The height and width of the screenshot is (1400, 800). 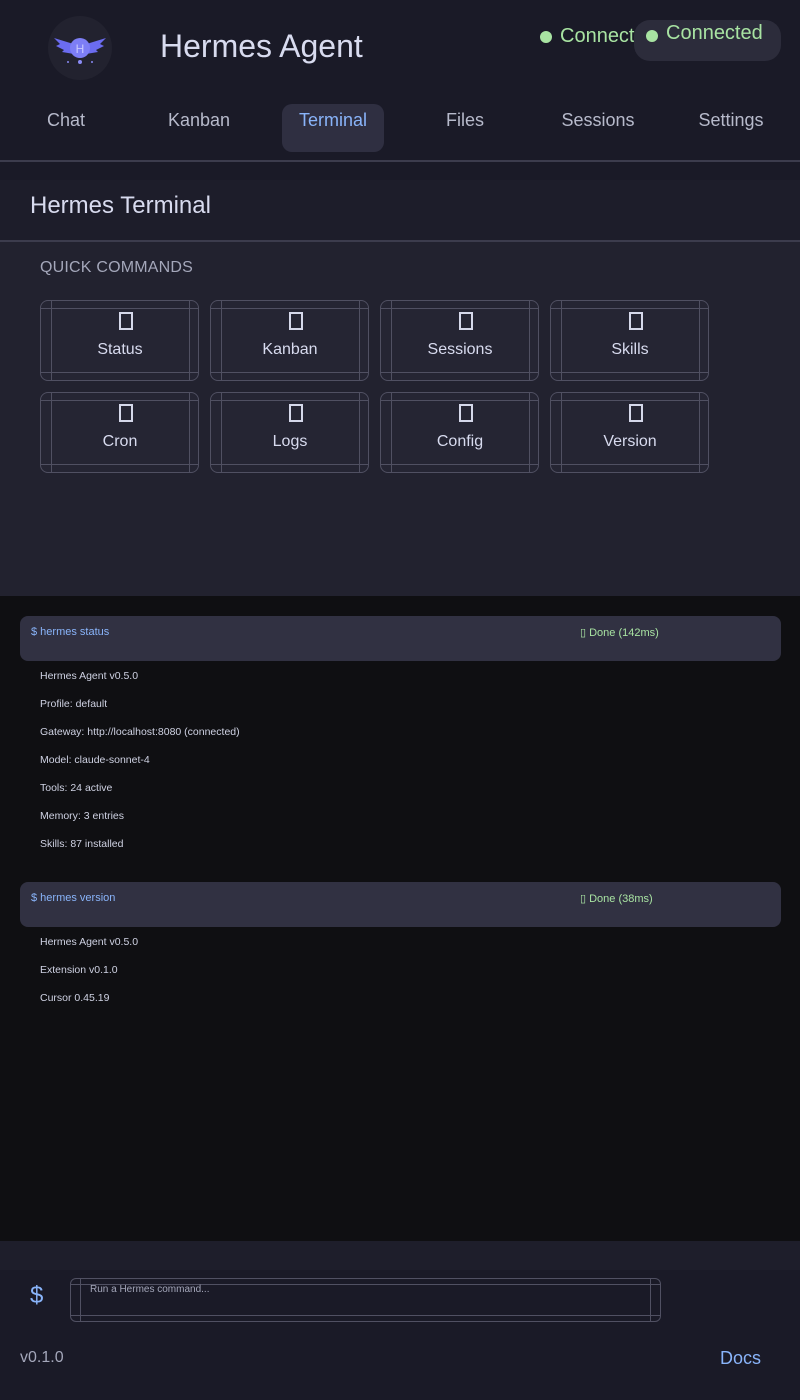 I want to click on app-header: H Hermes Agent Connect Connected, so click(x=400, y=48).